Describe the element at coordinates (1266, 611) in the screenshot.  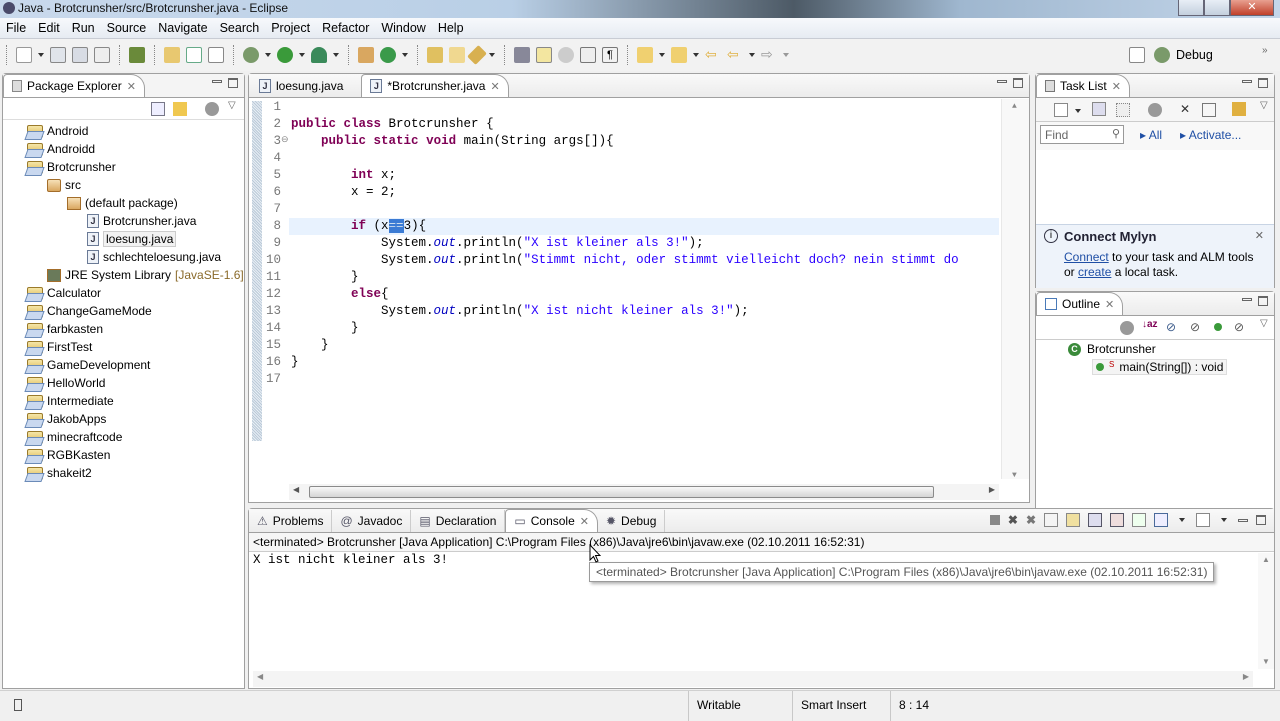
I see `console-vertical-scrollbar: ▲ ▼` at that location.